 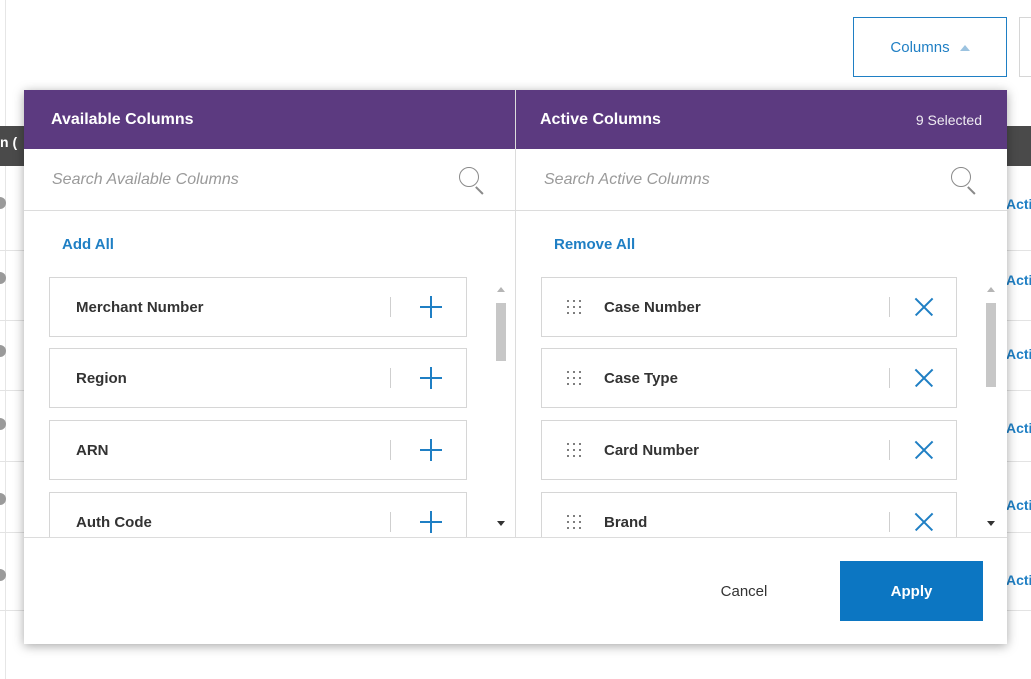 I want to click on columns-toggle-button: Columns, so click(x=930, y=47).